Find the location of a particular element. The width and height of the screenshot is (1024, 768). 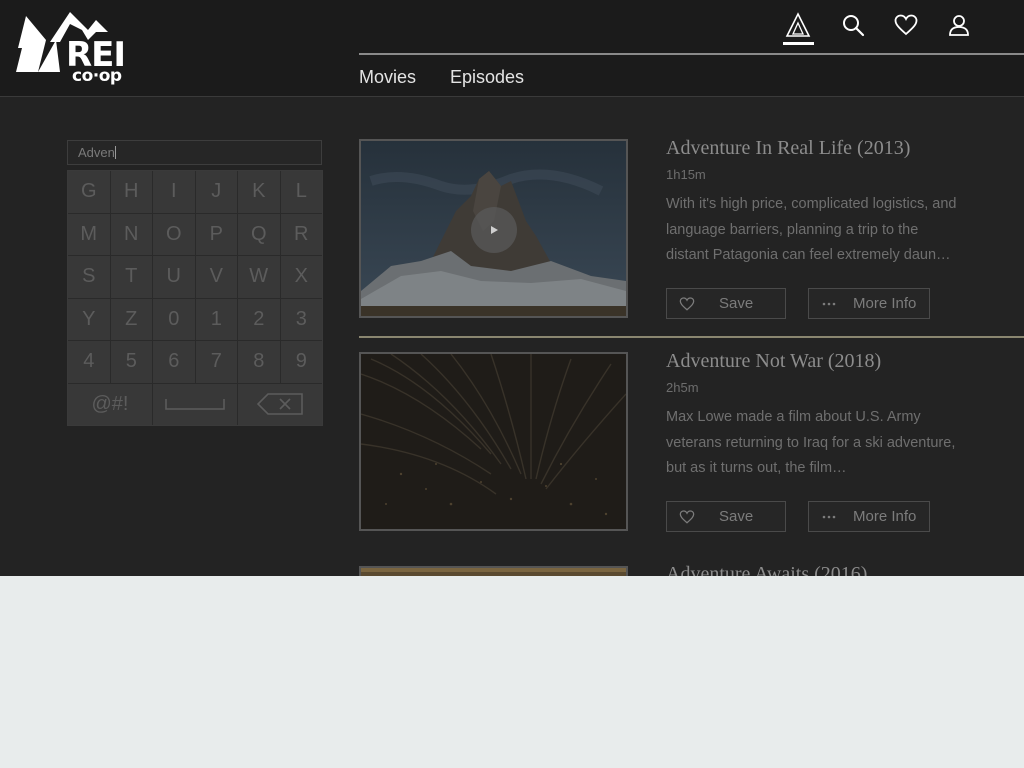

desert-image is located at coordinates (493, 572).